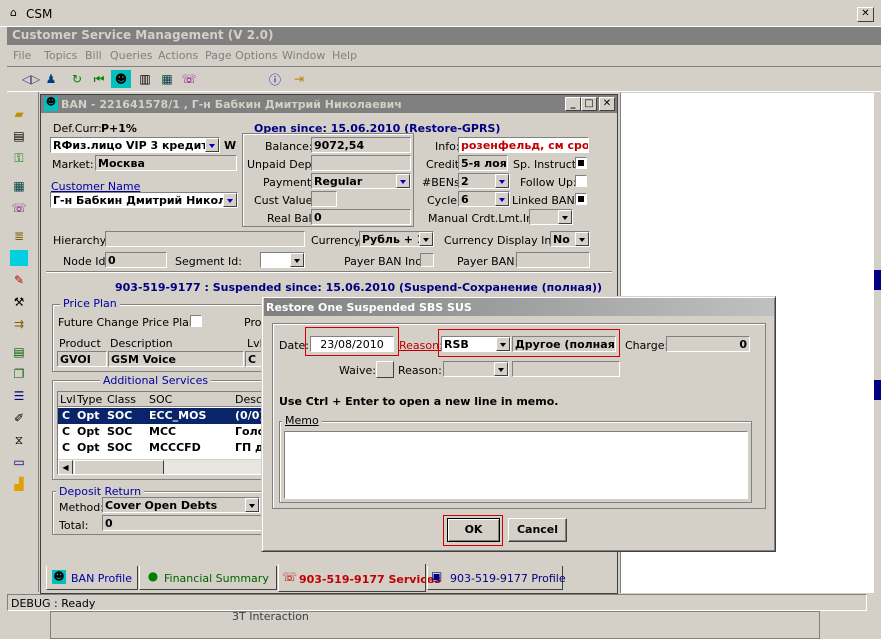  What do you see at coordinates (161, 448) in the screenshot?
I see `table-row: C Opt SOC MCCCFD ГП ді` at bounding box center [161, 448].